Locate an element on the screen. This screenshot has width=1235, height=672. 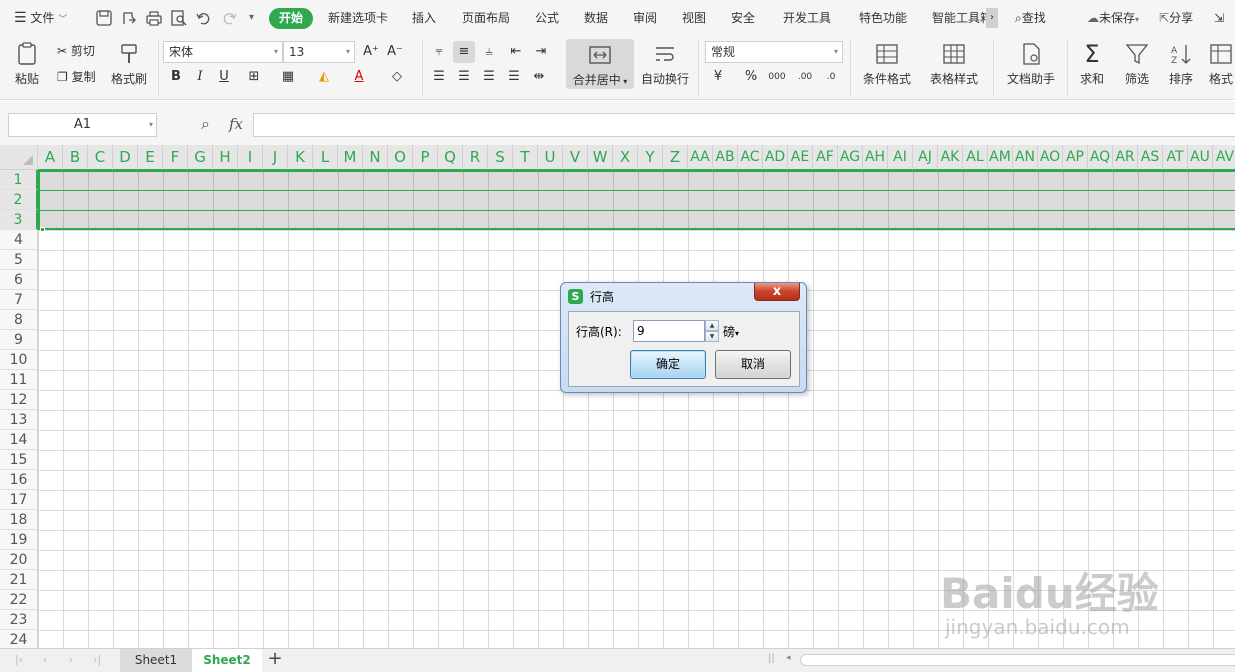
select-all-corner is located at coordinates (19, 157).